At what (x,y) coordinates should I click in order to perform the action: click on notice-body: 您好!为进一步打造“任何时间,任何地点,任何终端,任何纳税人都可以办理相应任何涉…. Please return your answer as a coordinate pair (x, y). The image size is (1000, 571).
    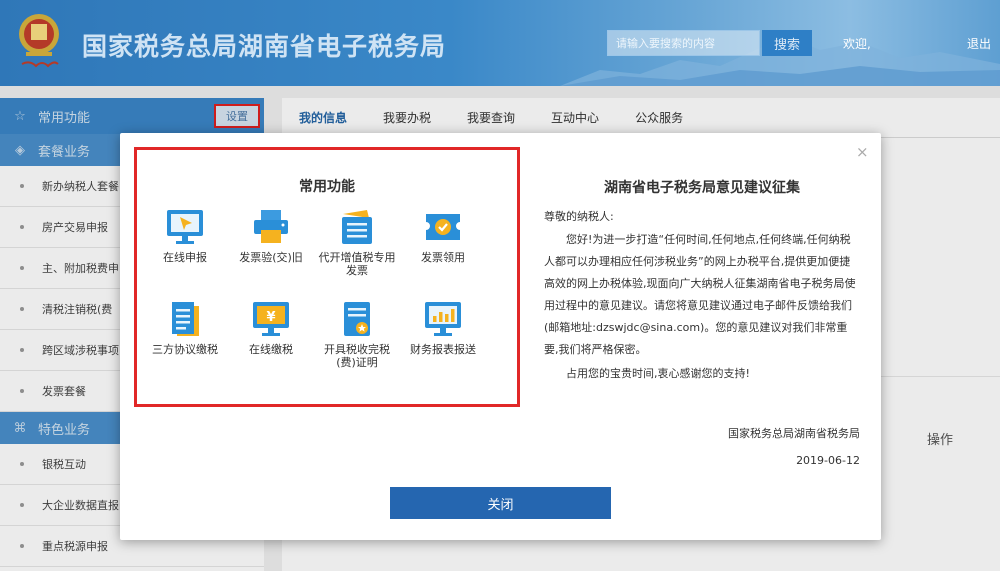
    Looking at the image, I should click on (700, 294).